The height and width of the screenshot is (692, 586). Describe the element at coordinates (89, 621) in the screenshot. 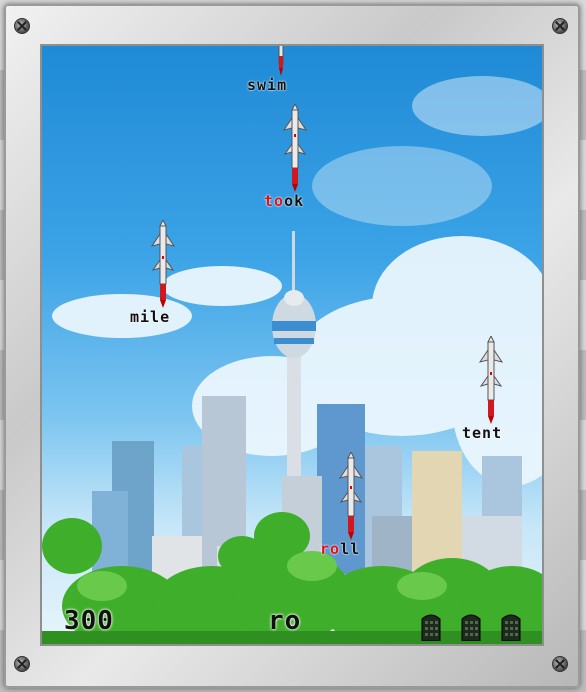

I see `score-display: 300` at that location.